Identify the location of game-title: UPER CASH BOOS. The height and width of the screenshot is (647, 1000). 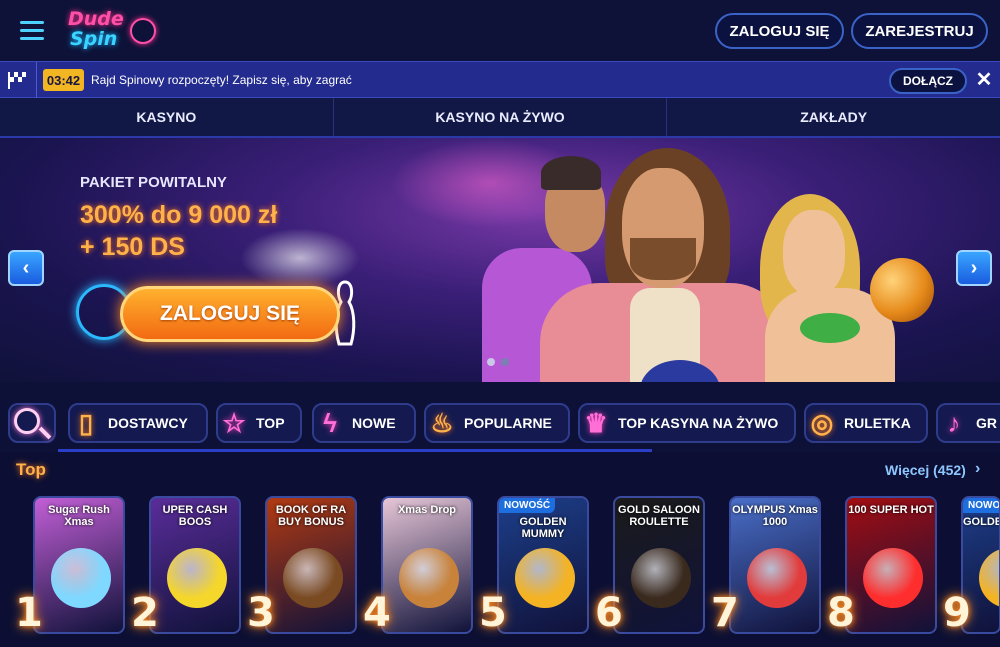
(195, 516).